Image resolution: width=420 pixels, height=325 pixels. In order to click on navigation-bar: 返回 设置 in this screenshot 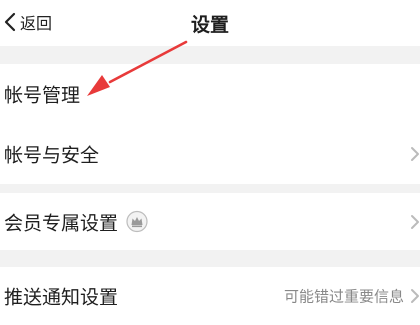, I will do `click(210, 23)`.